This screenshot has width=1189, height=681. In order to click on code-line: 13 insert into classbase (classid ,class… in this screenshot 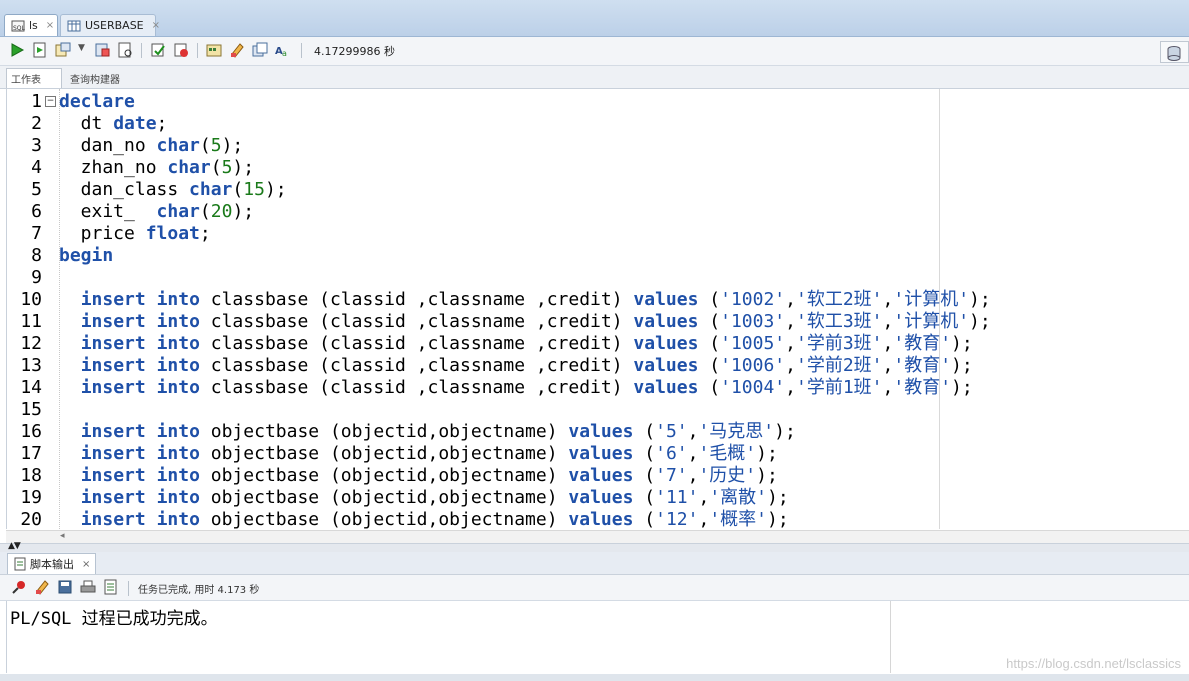, I will do `click(598, 366)`.